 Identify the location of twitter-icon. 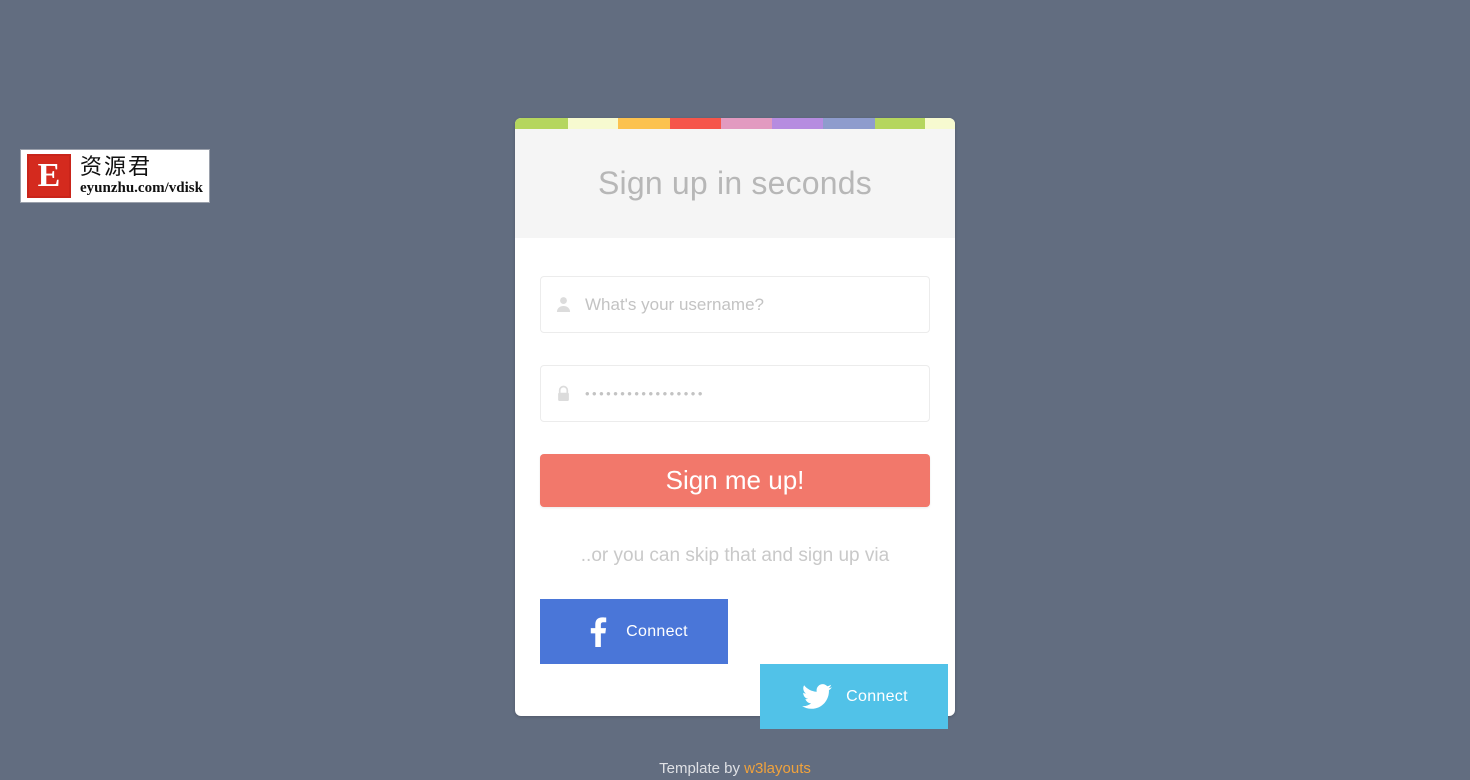
(817, 696).